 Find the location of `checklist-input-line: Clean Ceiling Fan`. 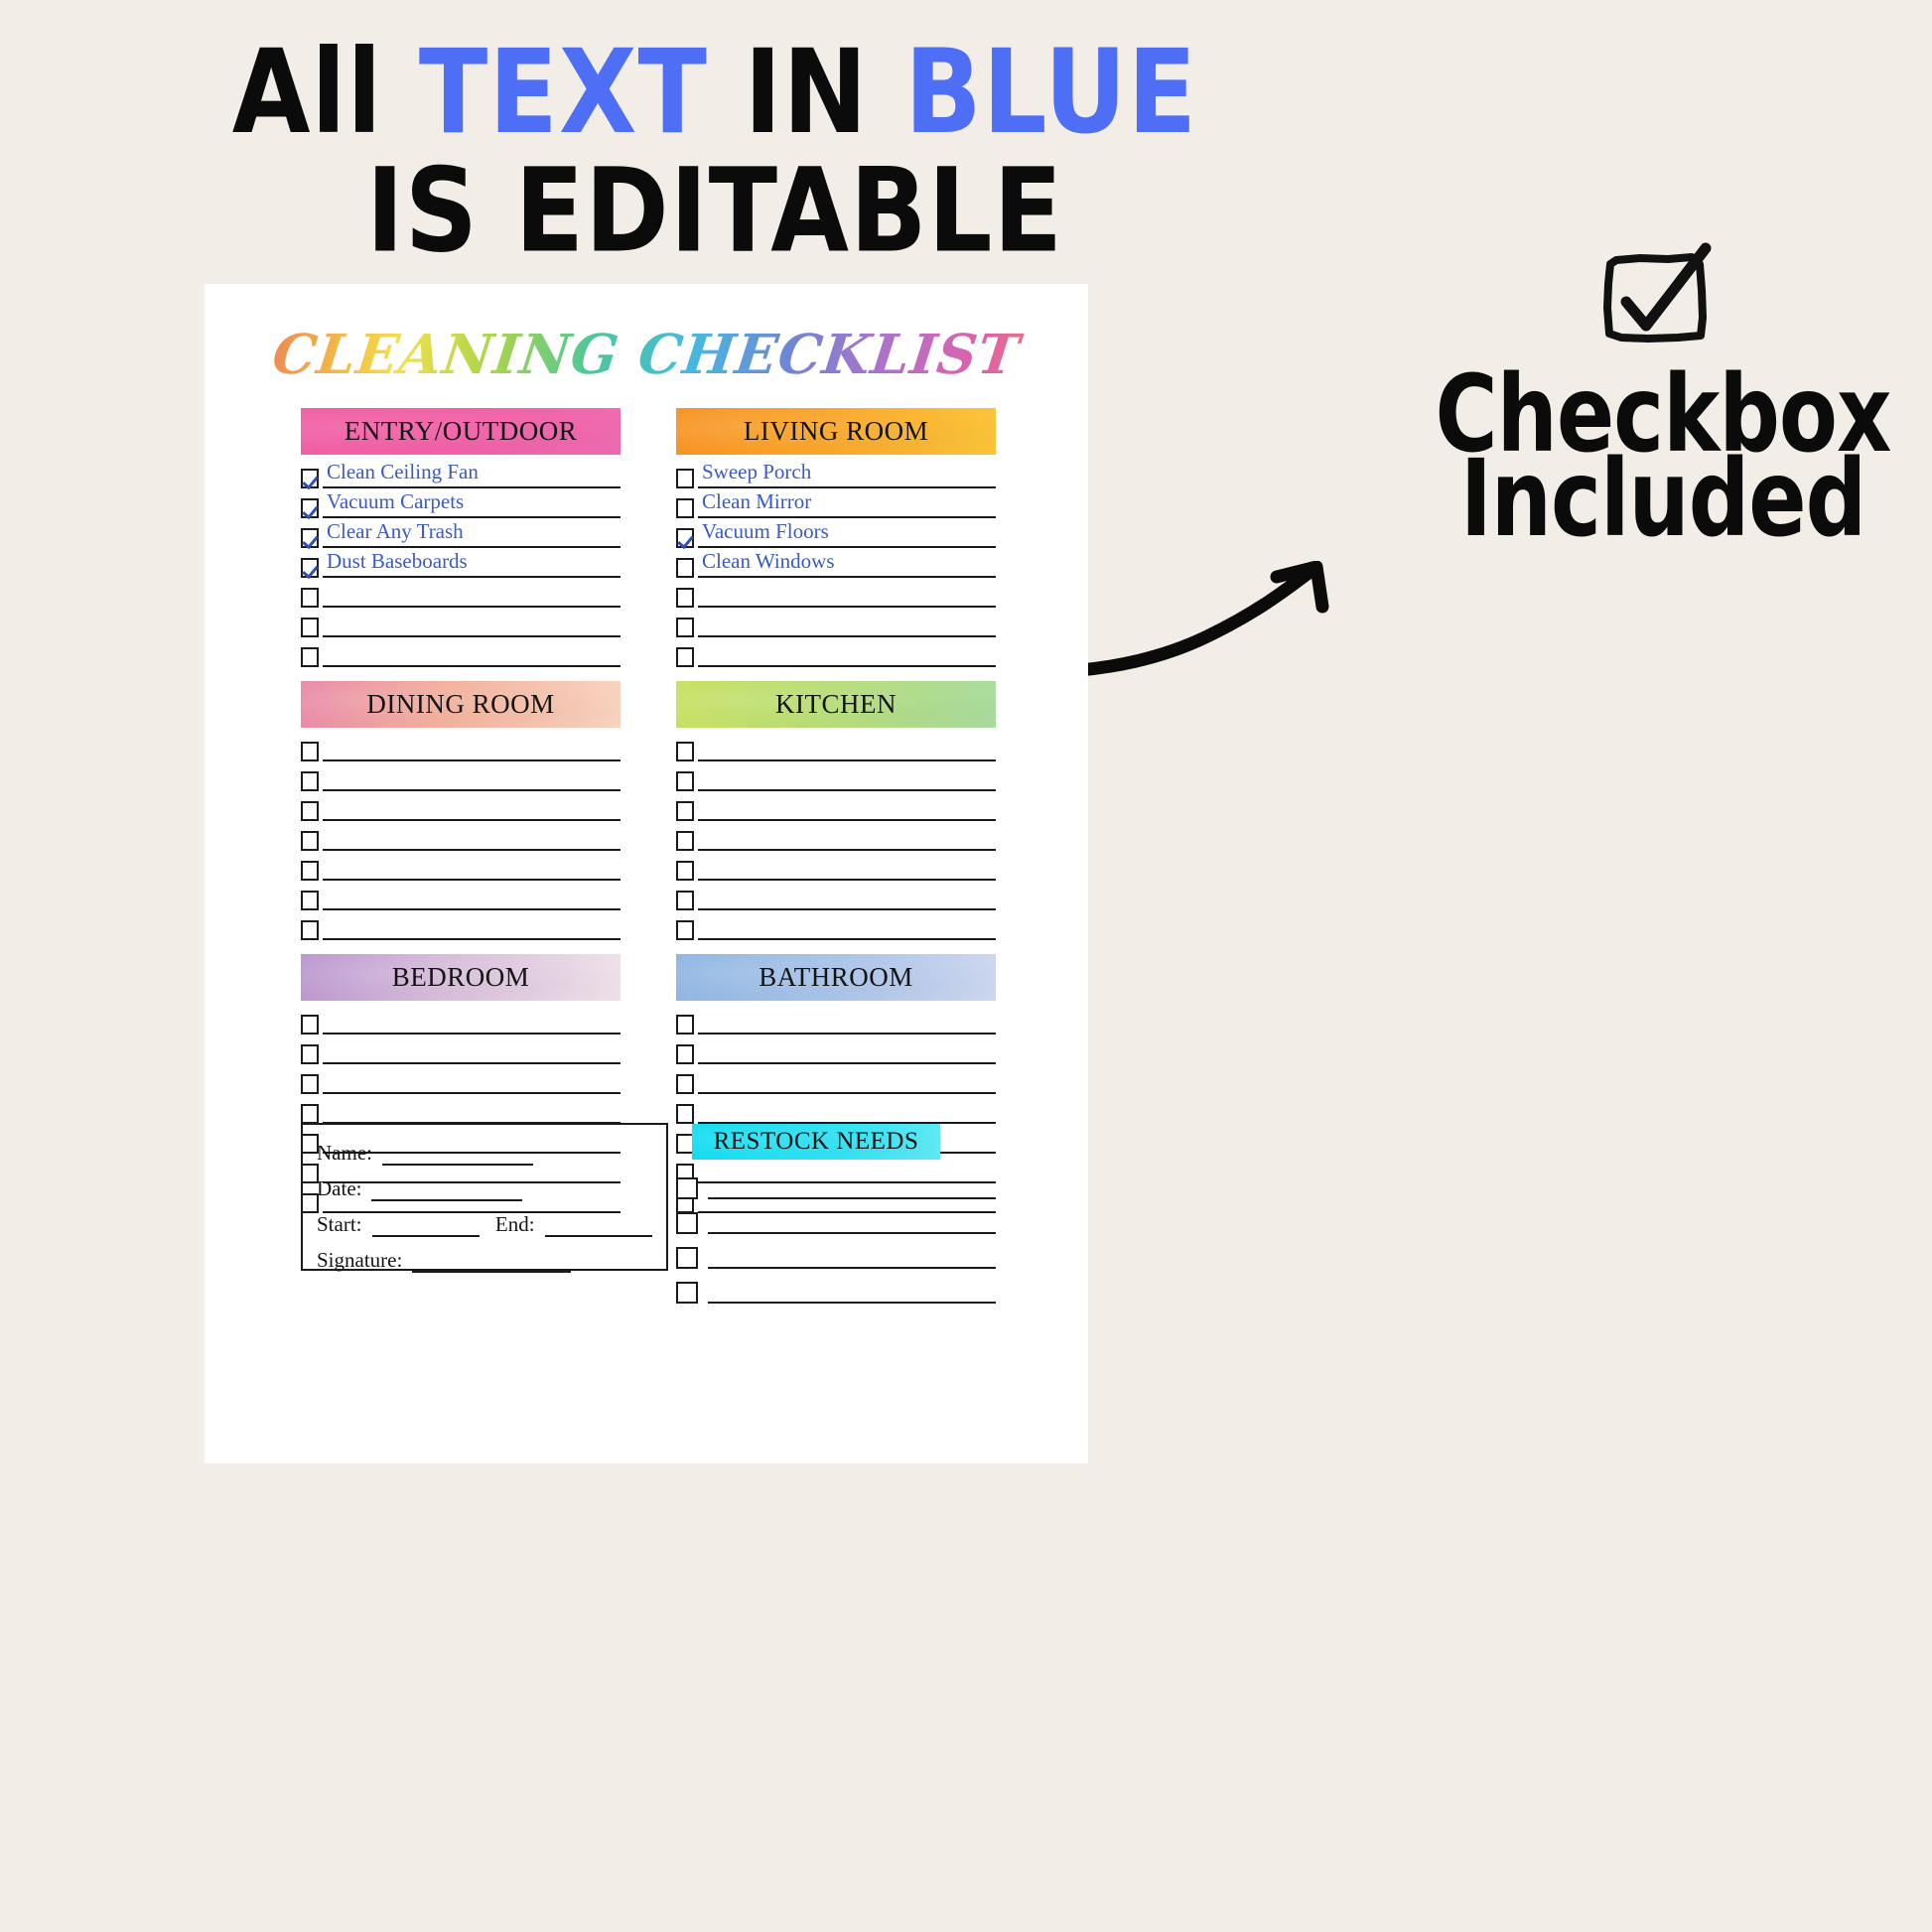

checklist-input-line: Clean Ceiling Fan is located at coordinates (472, 474).